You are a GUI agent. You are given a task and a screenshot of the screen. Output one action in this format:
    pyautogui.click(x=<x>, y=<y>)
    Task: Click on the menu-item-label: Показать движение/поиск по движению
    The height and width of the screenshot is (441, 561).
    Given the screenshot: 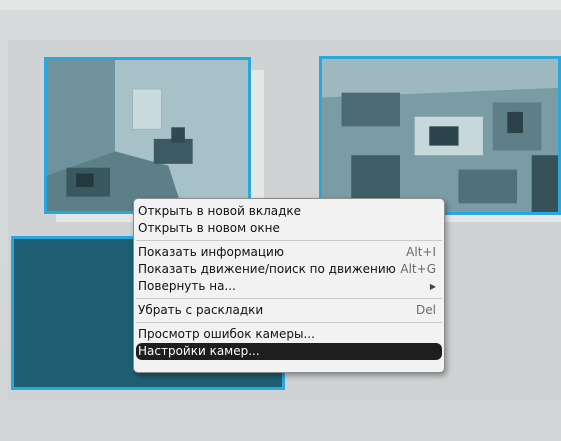 What is the action you would take?
    pyautogui.click(x=267, y=269)
    